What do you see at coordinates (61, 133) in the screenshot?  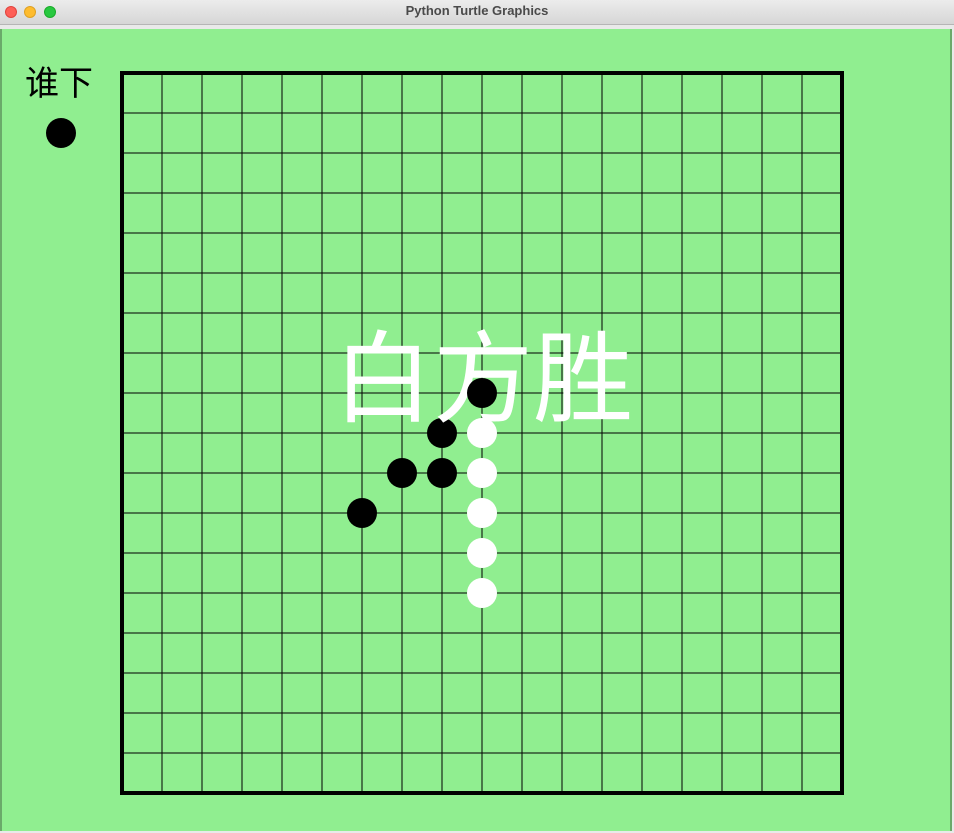 I see `current-turn-stone-icon` at bounding box center [61, 133].